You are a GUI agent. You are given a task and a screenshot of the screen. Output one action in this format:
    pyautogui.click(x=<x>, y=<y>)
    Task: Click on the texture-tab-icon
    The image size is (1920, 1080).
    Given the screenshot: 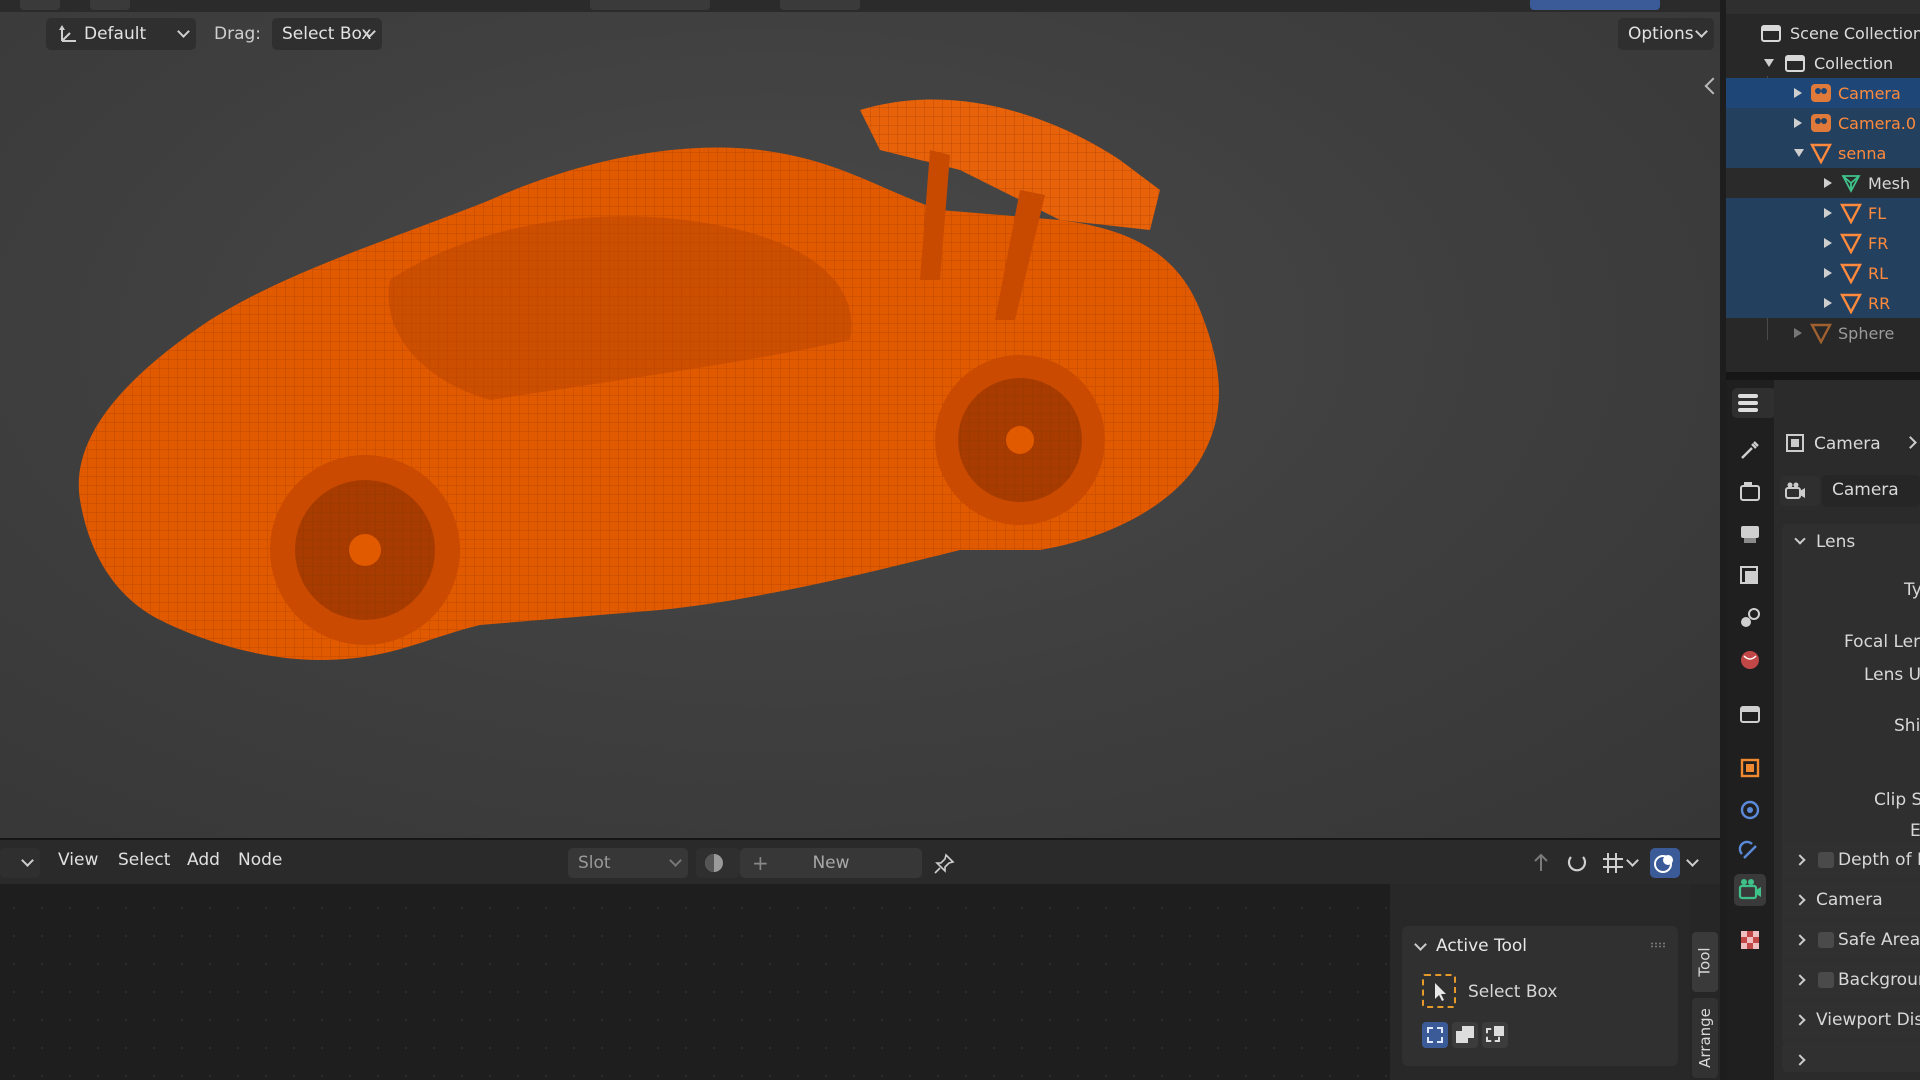 What is the action you would take?
    pyautogui.click(x=1750, y=940)
    